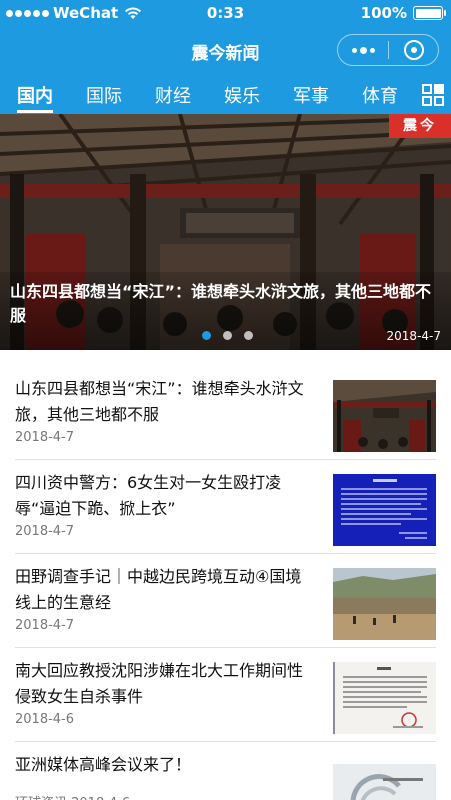 The image size is (451, 800). What do you see at coordinates (433, 95) in the screenshot?
I see `grid-menu-icon` at bounding box center [433, 95].